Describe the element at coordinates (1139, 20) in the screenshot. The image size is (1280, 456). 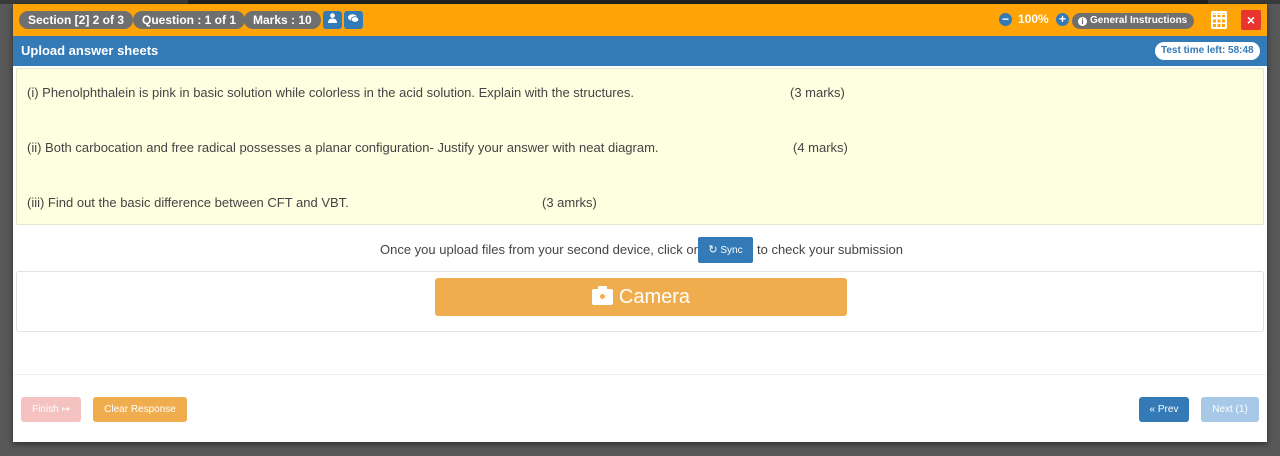
I see `general-instructions-label: General Instructions` at that location.